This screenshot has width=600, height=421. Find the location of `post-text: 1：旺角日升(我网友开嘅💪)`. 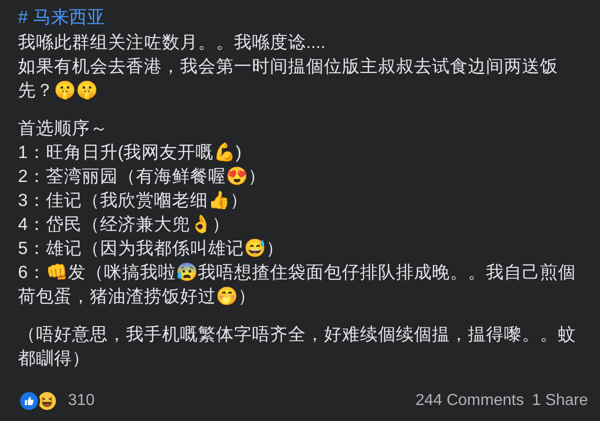

post-text: 1：旺角日升(我网友开嘅💪) is located at coordinates (130, 152).